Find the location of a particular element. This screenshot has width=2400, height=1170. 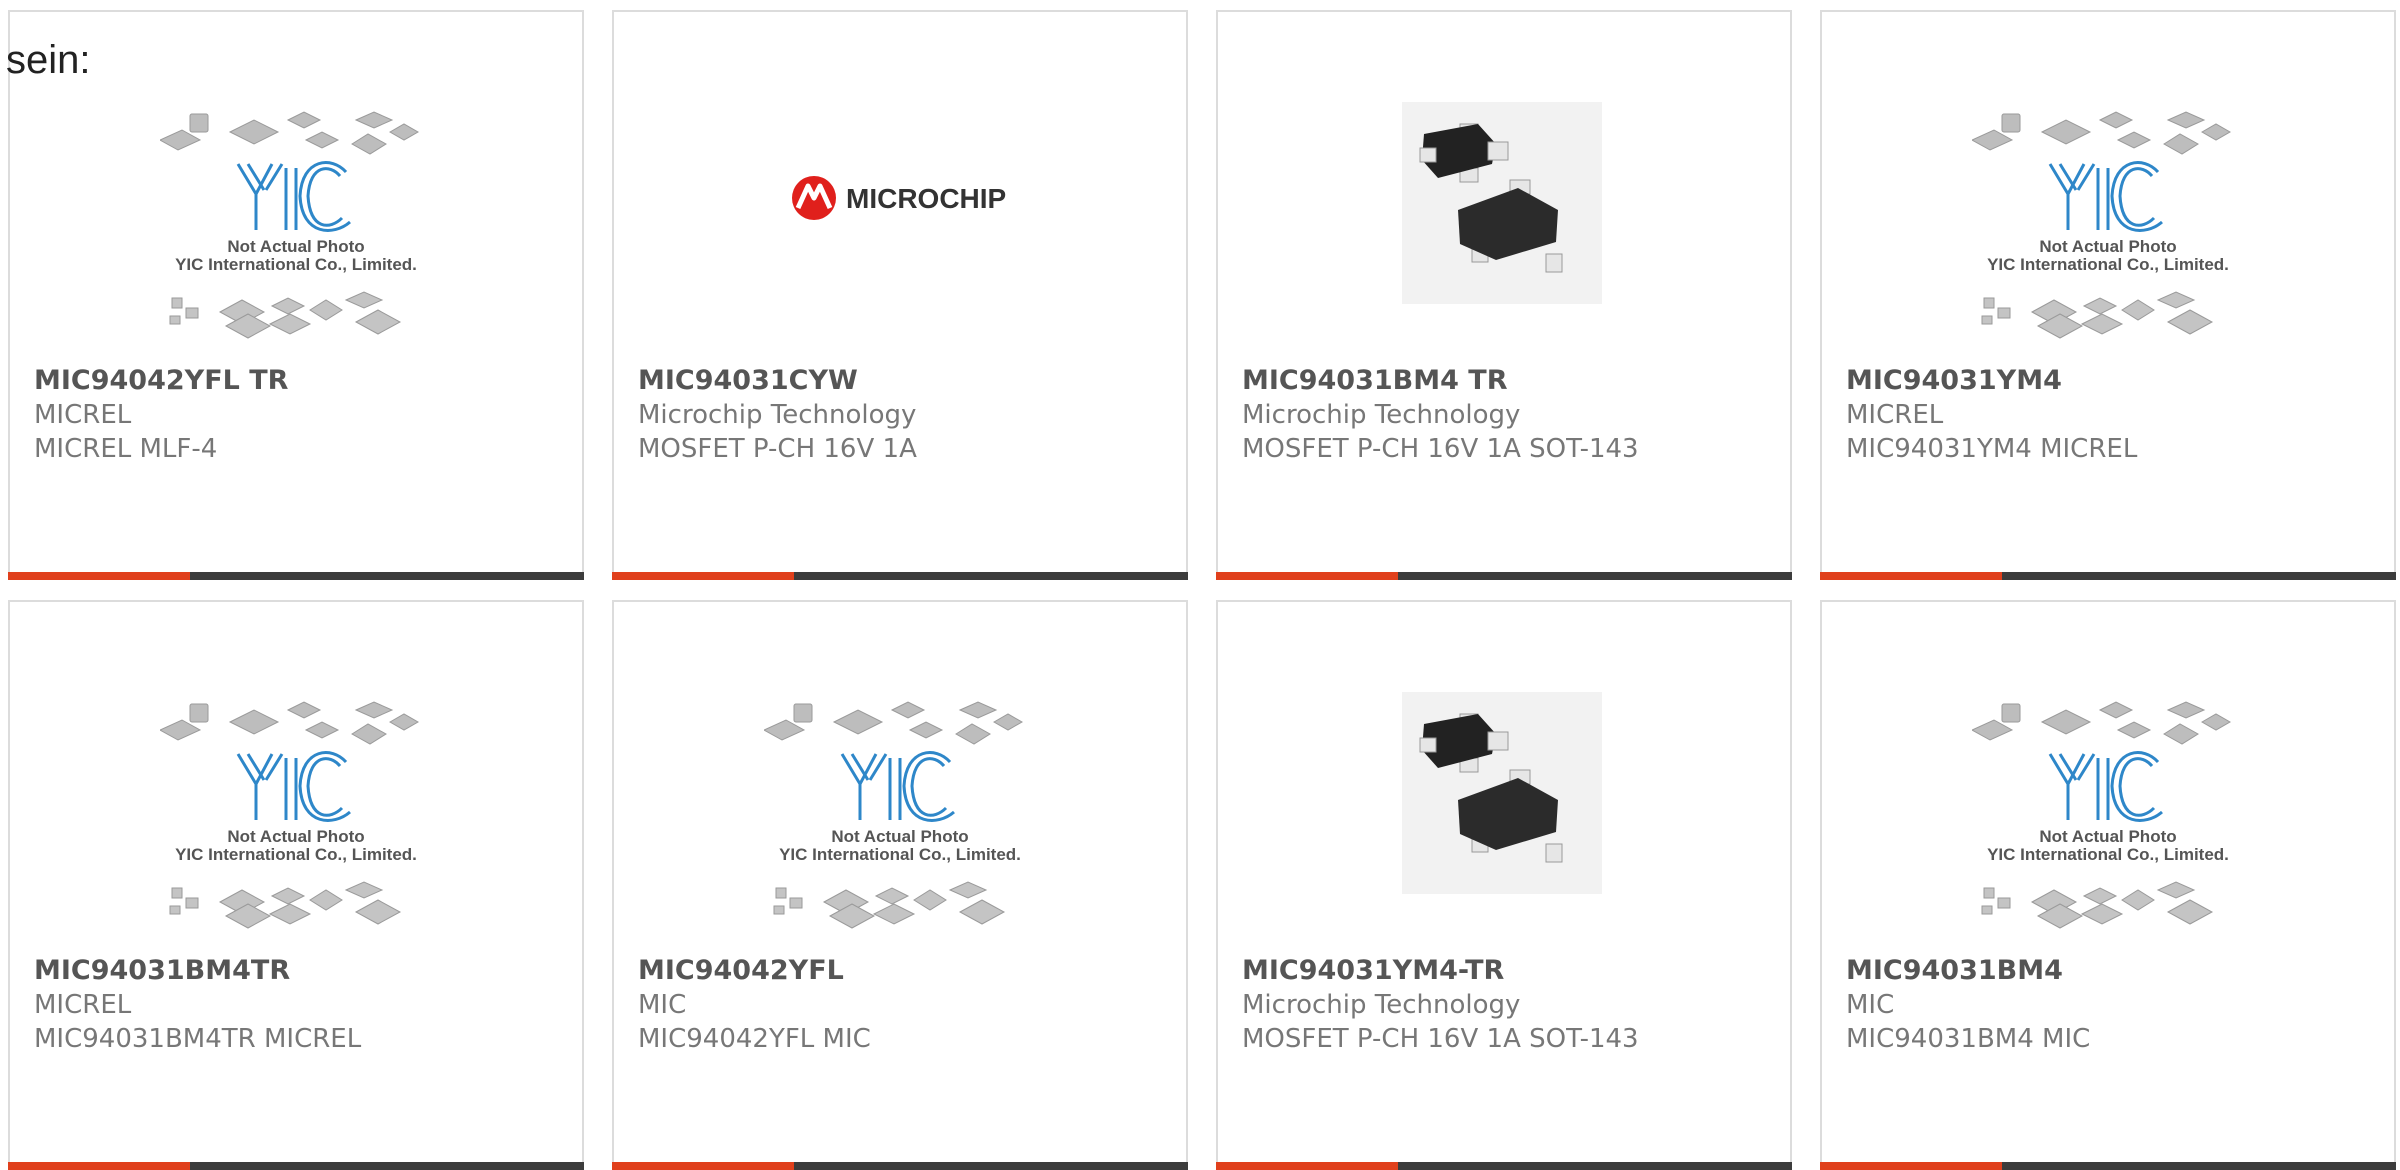

product-description: MICREL MLF-4 is located at coordinates (126, 449).